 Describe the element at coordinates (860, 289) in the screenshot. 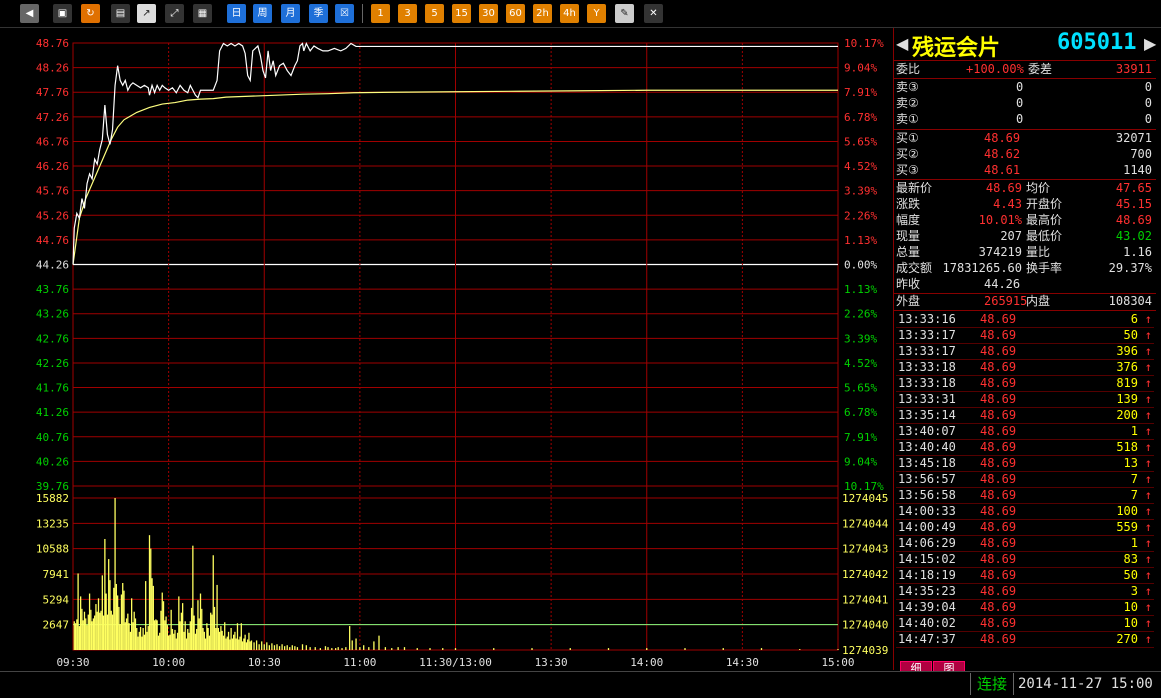

I see `pct-tick-label: 1.13%` at that location.